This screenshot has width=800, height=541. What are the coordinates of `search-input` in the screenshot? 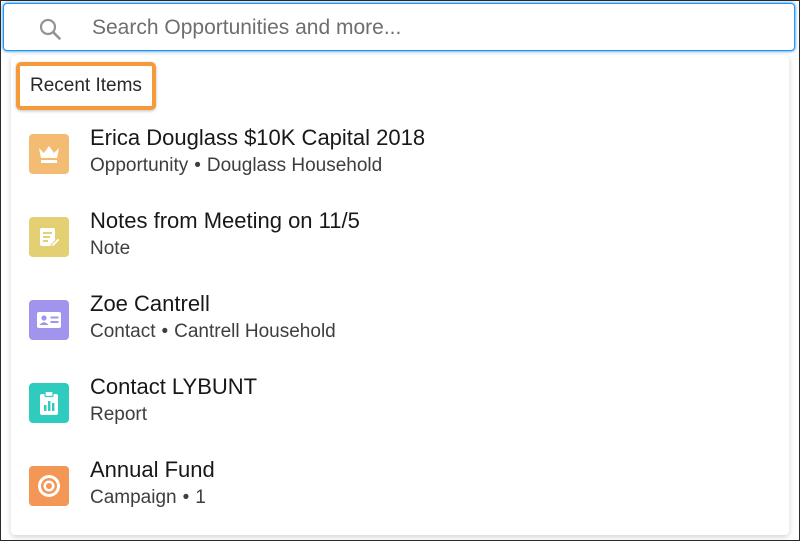 It's located at (432, 28).